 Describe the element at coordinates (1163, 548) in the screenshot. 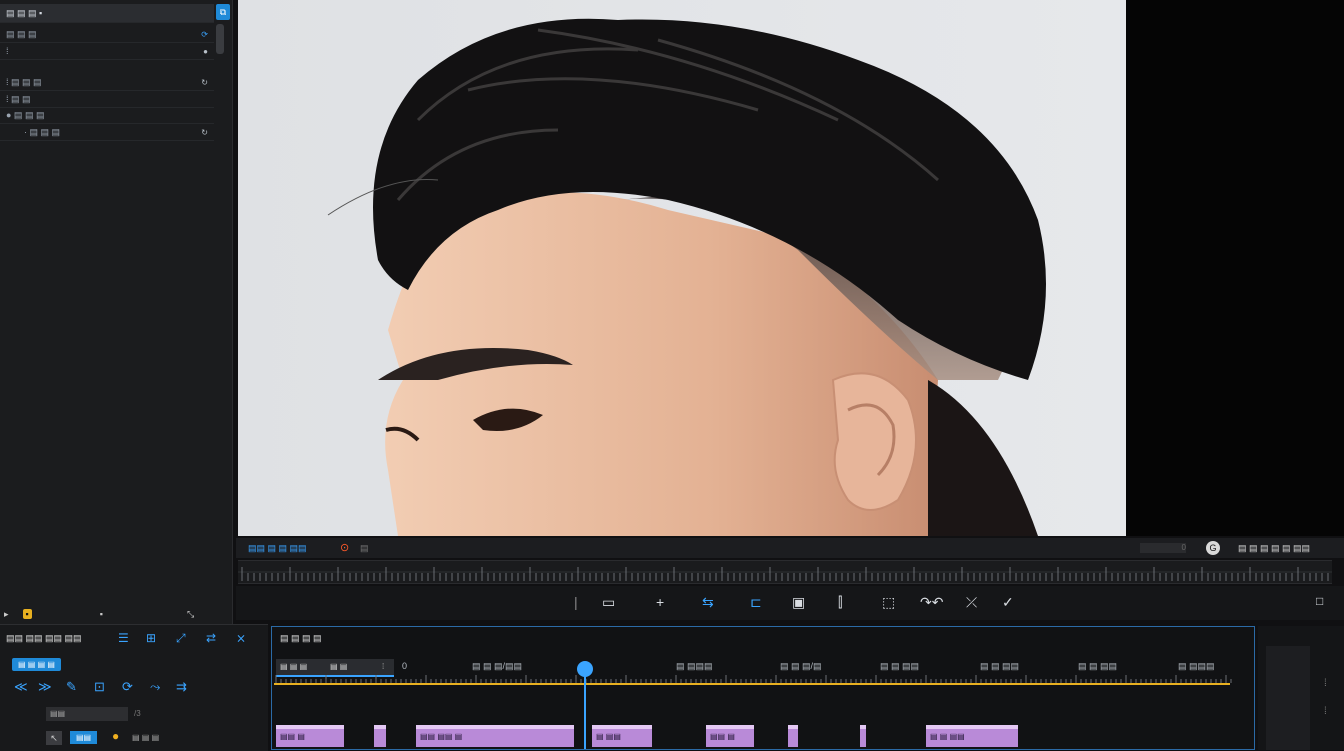

I see `timecode-field: 0` at that location.